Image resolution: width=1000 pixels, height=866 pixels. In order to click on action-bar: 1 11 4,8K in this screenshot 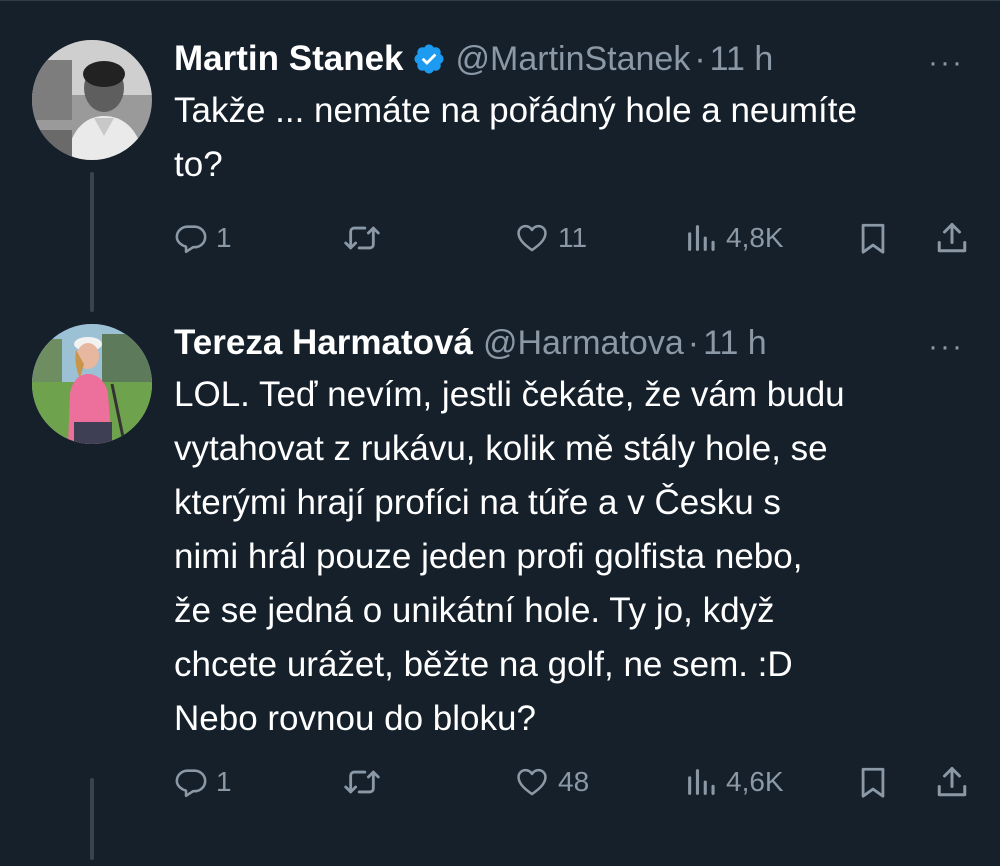, I will do `click(574, 238)`.